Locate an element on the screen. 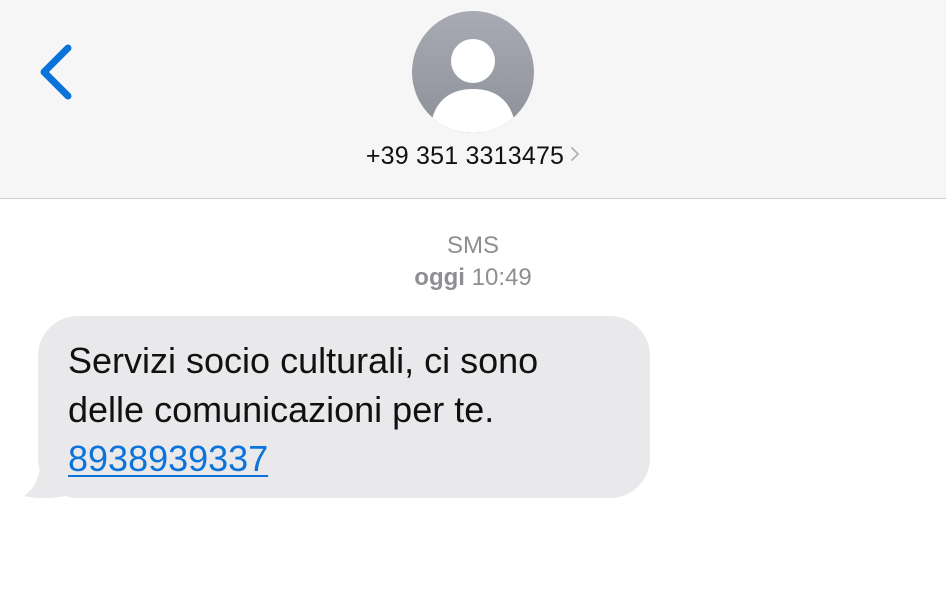 This screenshot has width=946, height=606. message-timestamp: oggi 10:49 is located at coordinates (473, 278).